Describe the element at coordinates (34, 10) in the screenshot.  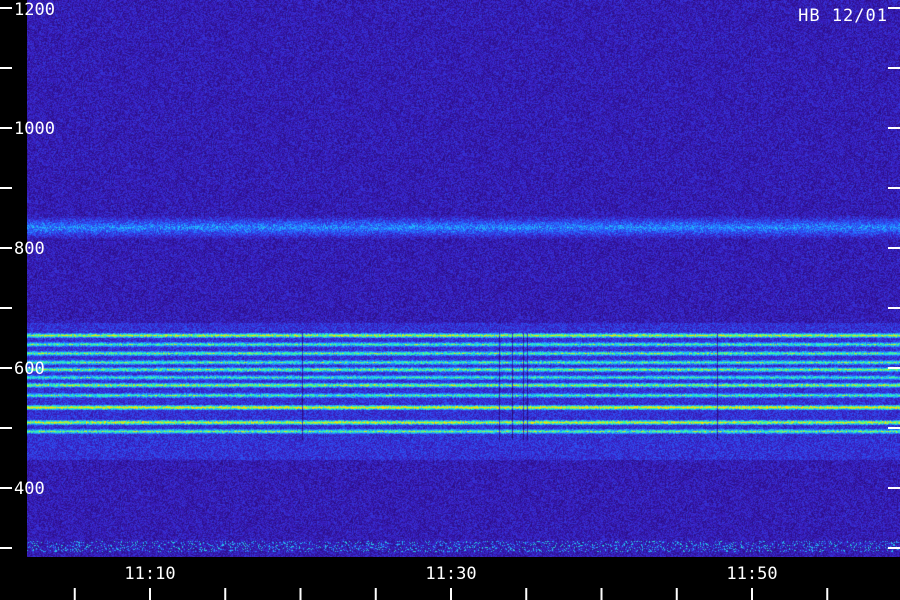
I see `y-tick-label: 1200` at that location.